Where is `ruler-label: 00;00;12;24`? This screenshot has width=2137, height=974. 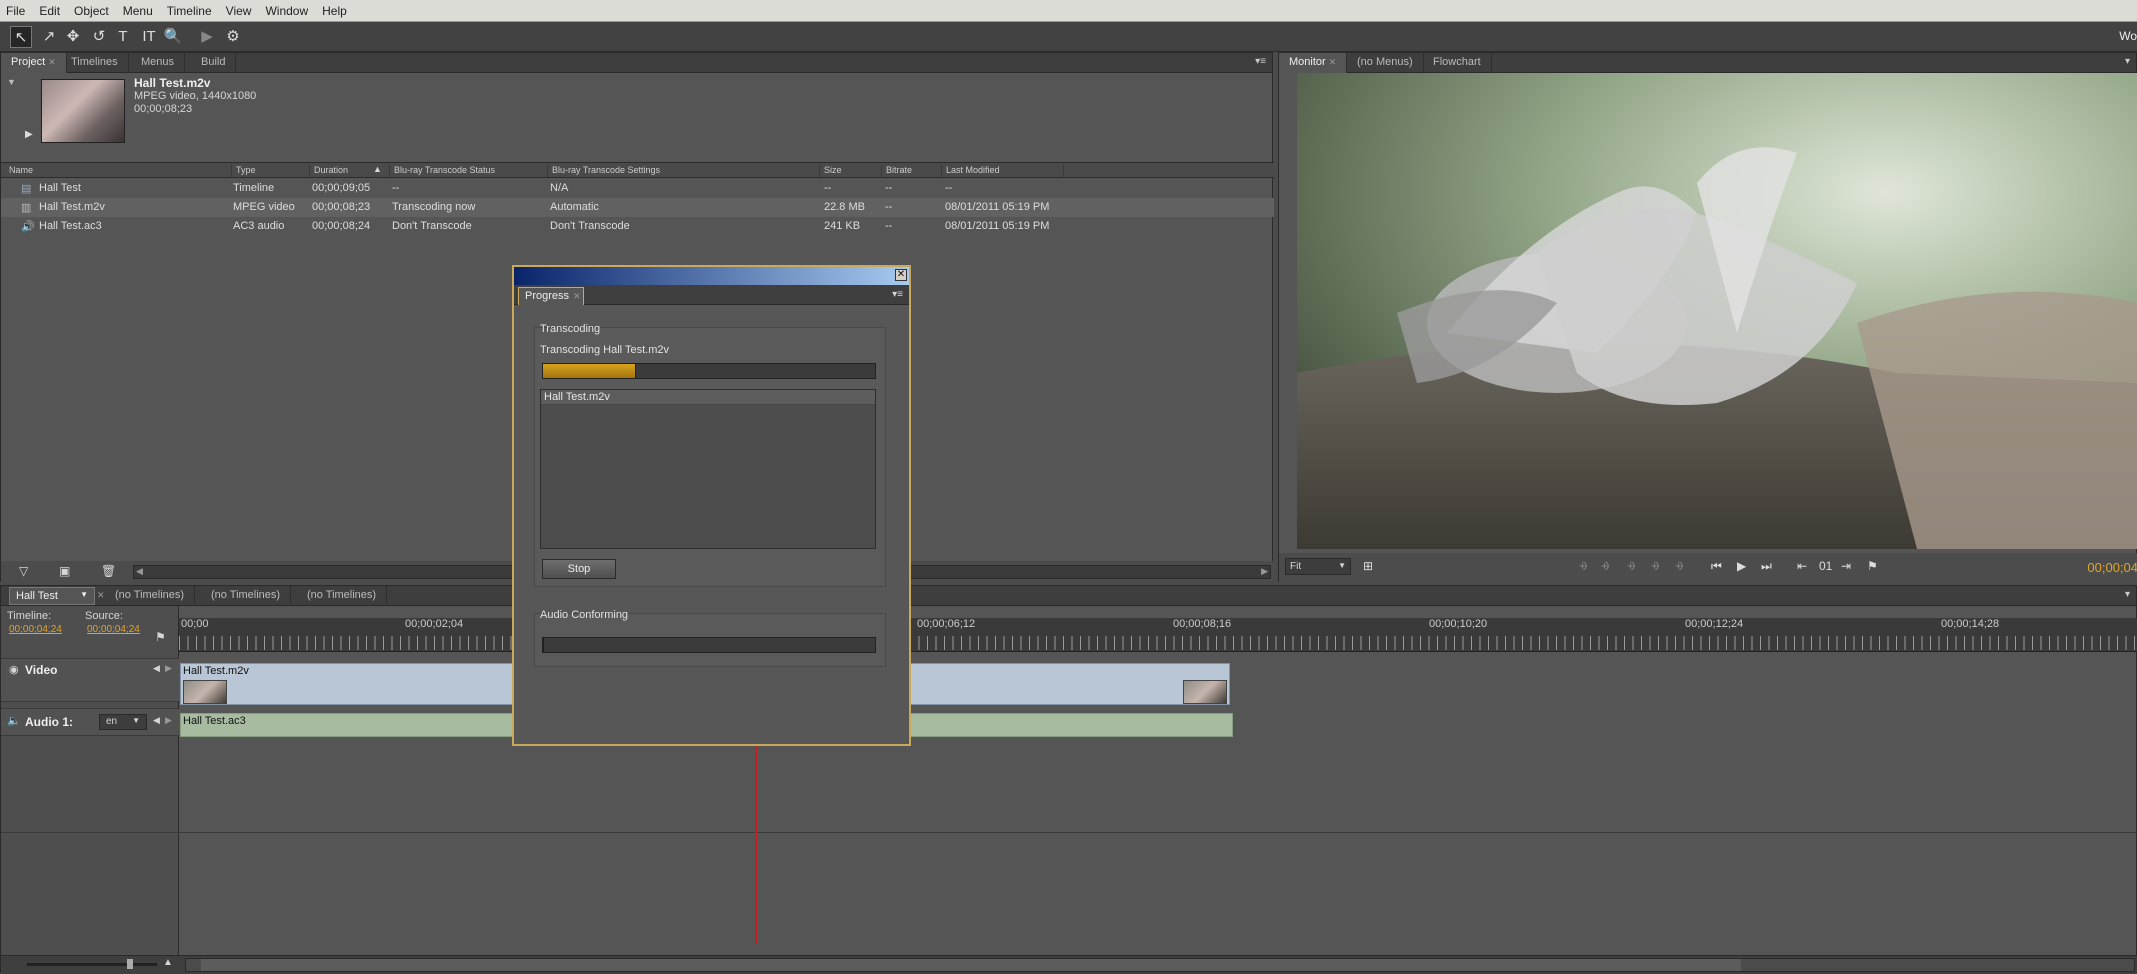
ruler-label: 00;00;12;24 is located at coordinates (1714, 624).